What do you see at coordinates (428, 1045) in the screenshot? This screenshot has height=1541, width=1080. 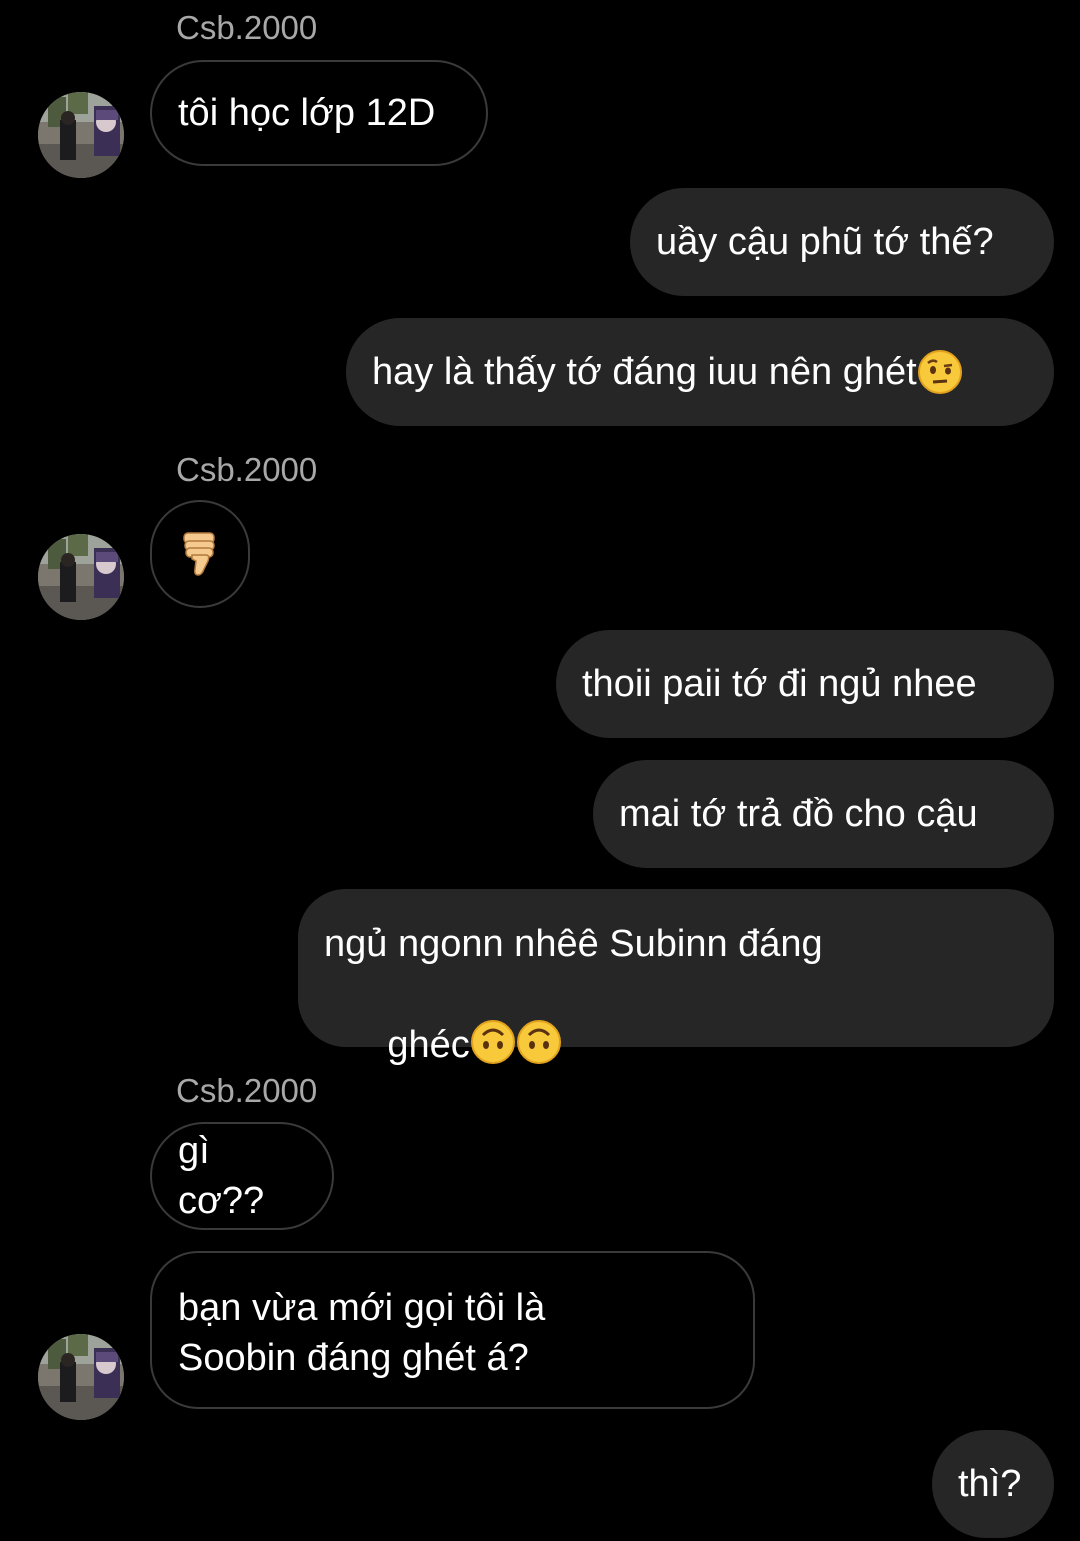 I see `message-text-line: ghéc` at bounding box center [428, 1045].